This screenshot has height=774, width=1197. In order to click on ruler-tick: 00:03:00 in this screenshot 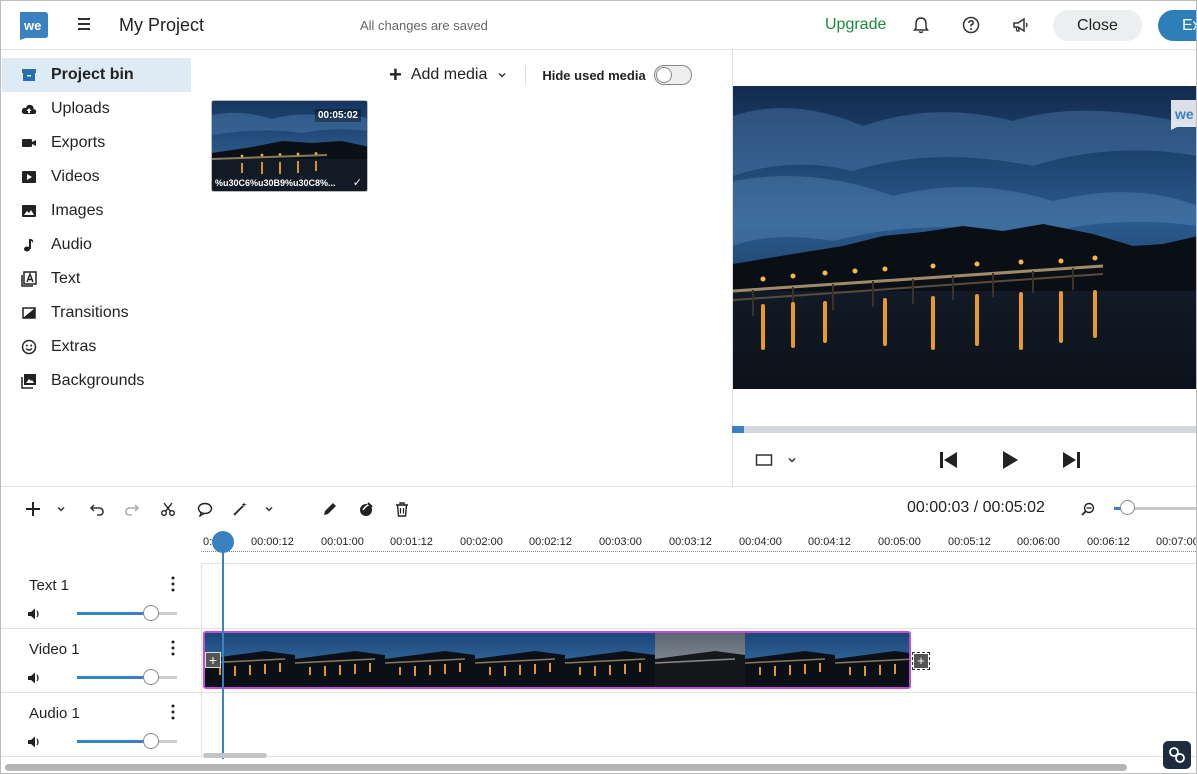, I will do `click(620, 542)`.